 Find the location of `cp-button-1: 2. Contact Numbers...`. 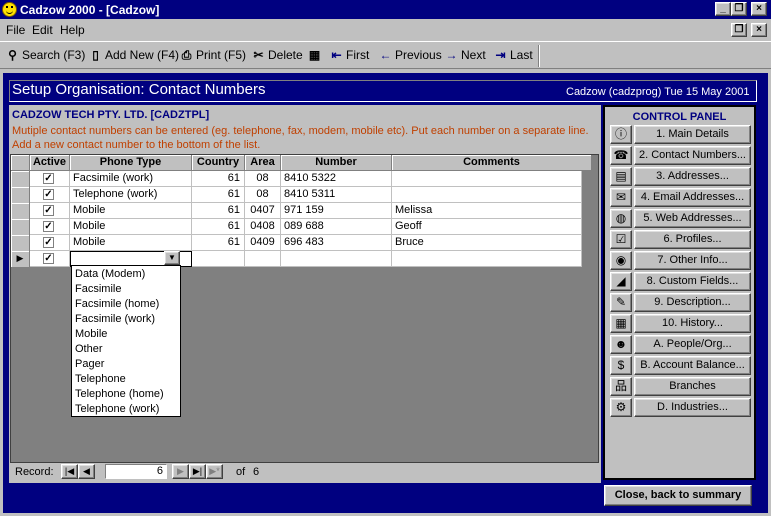

cp-button-1: 2. Contact Numbers... is located at coordinates (692, 155).